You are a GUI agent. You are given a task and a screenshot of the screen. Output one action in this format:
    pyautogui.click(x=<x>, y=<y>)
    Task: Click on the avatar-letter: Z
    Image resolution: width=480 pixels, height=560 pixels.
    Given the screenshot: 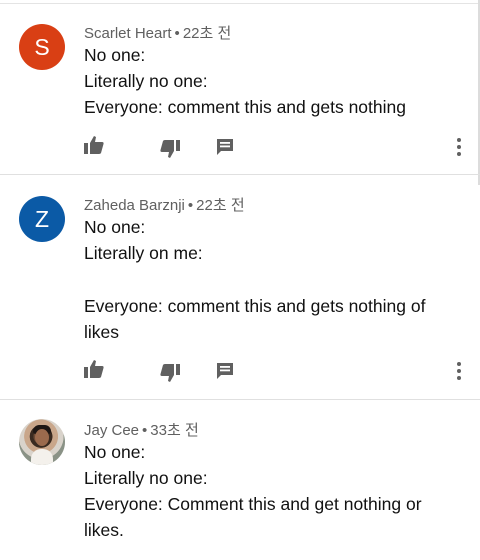 What is the action you would take?
    pyautogui.click(x=42, y=219)
    